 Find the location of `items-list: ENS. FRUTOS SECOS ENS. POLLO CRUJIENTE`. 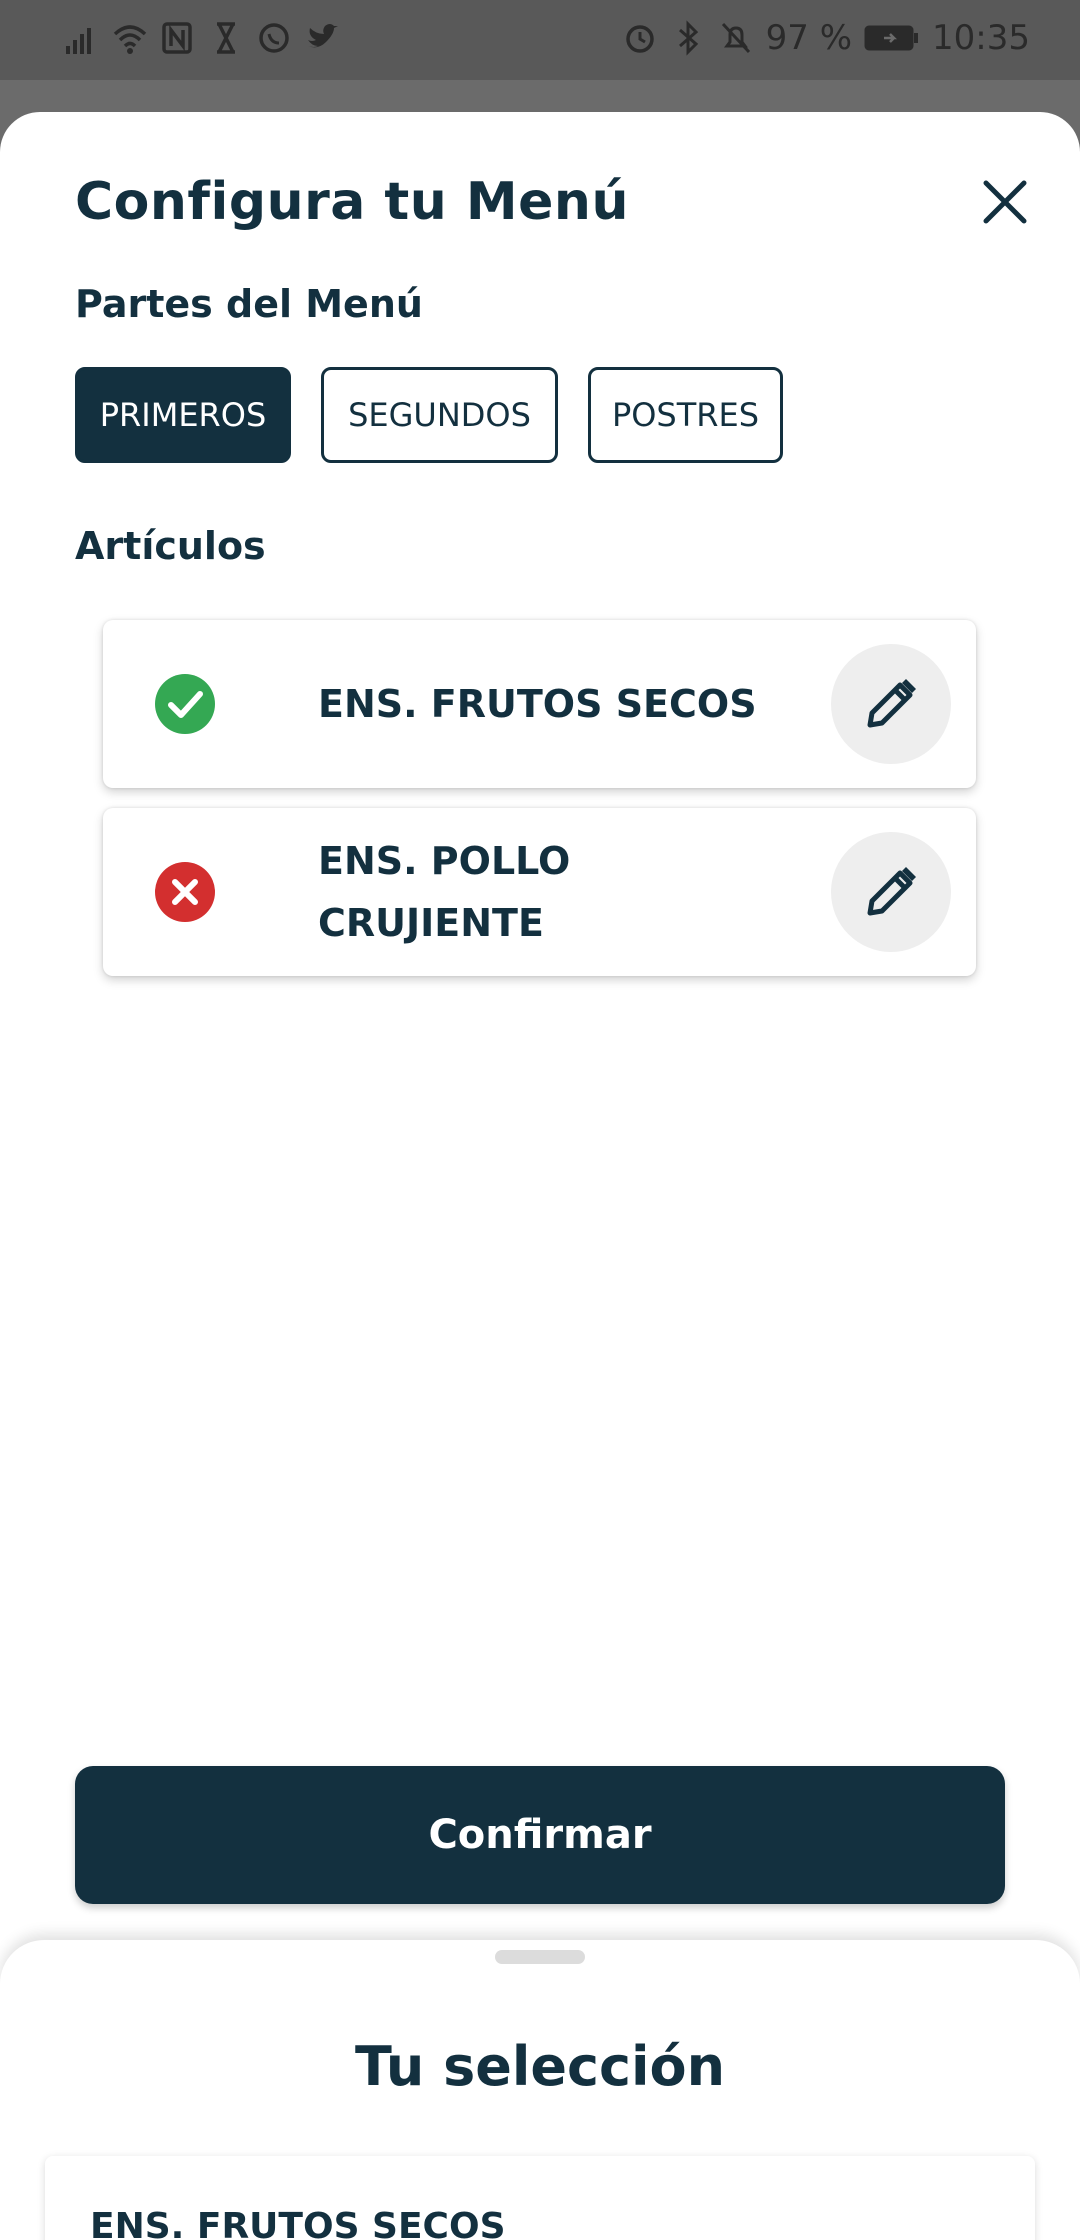

items-list: ENS. FRUTOS SECOS ENS. POLLO CRUJIENTE is located at coordinates (539, 808).